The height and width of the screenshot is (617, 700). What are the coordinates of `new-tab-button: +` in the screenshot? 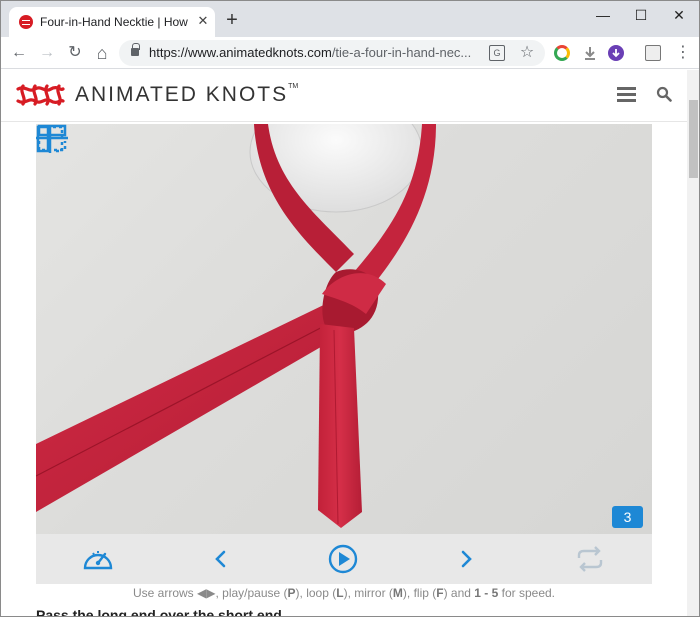 It's located at (232, 20).